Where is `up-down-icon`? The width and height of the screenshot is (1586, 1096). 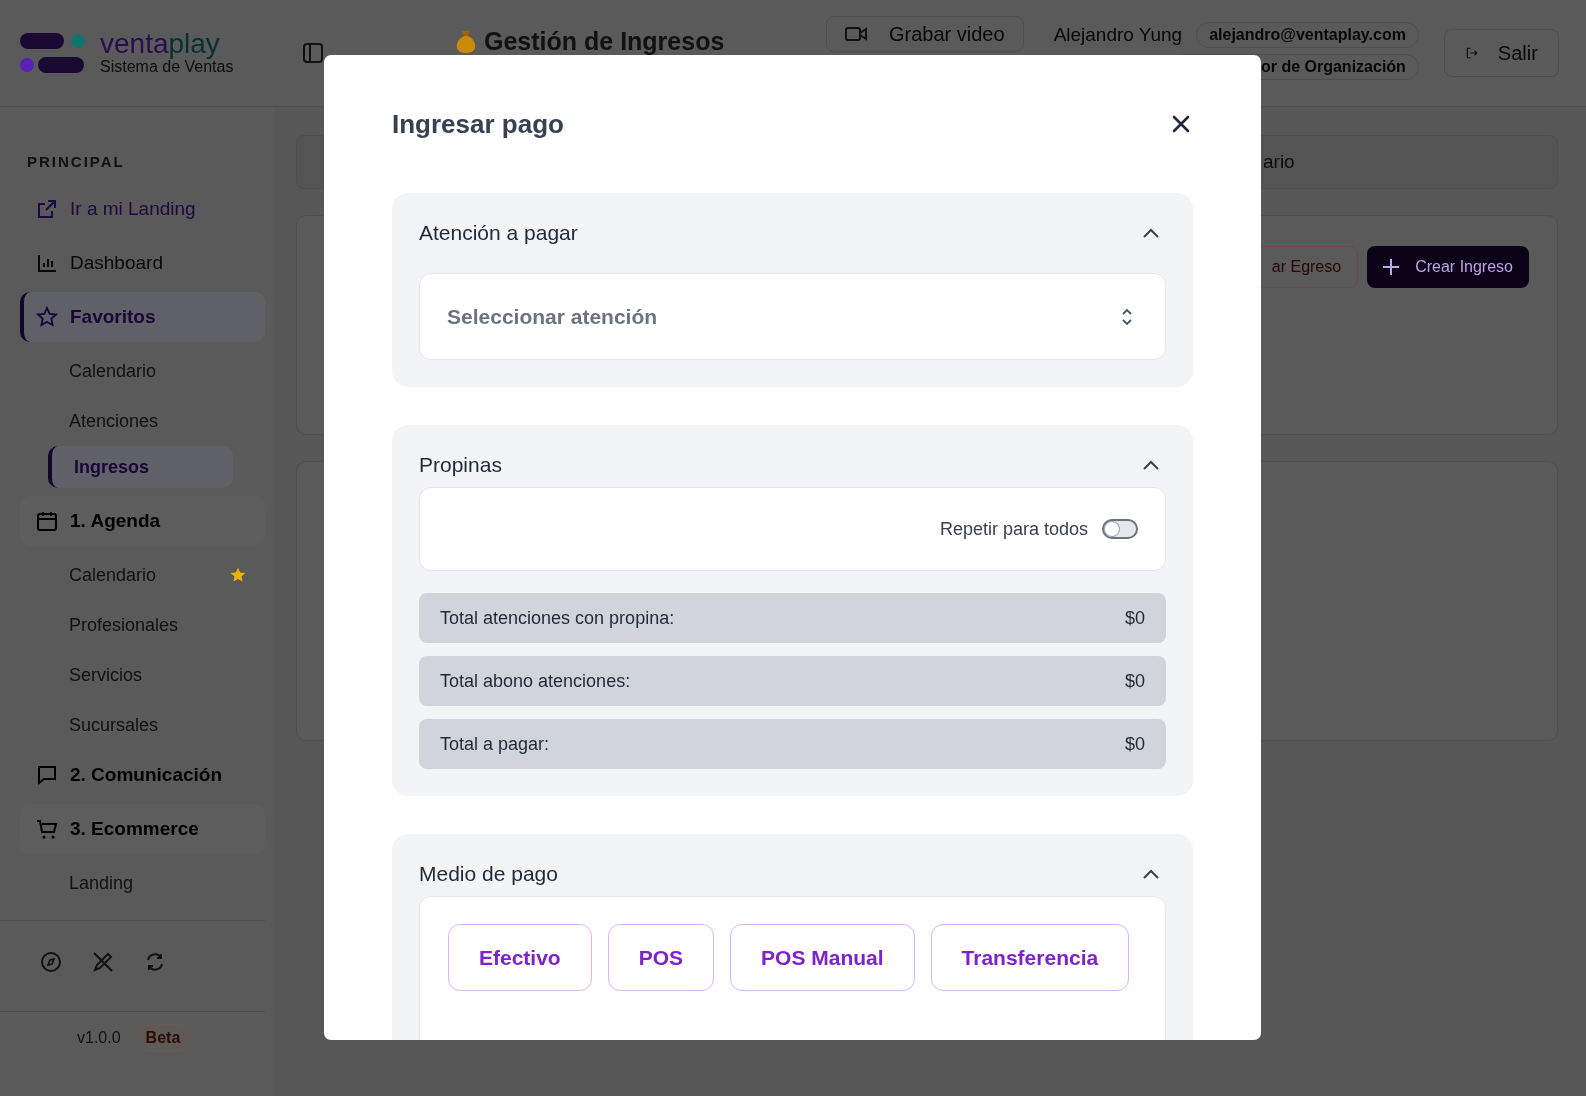 up-down-icon is located at coordinates (1127, 316).